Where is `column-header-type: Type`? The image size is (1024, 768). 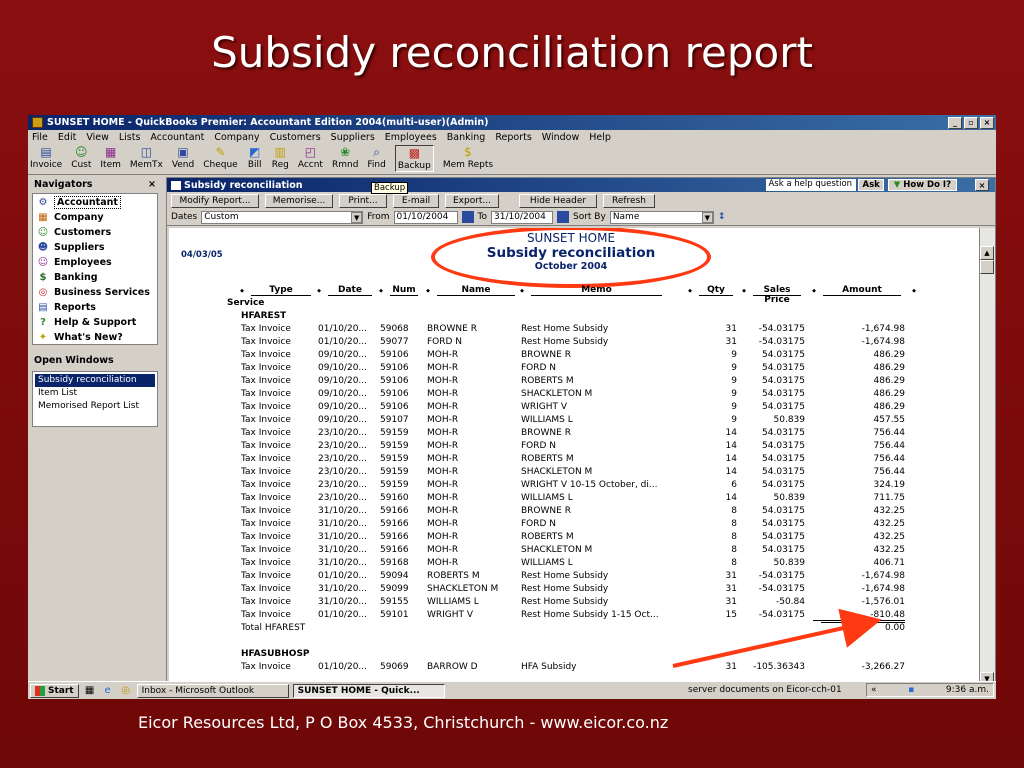 column-header-type: Type is located at coordinates (281, 290).